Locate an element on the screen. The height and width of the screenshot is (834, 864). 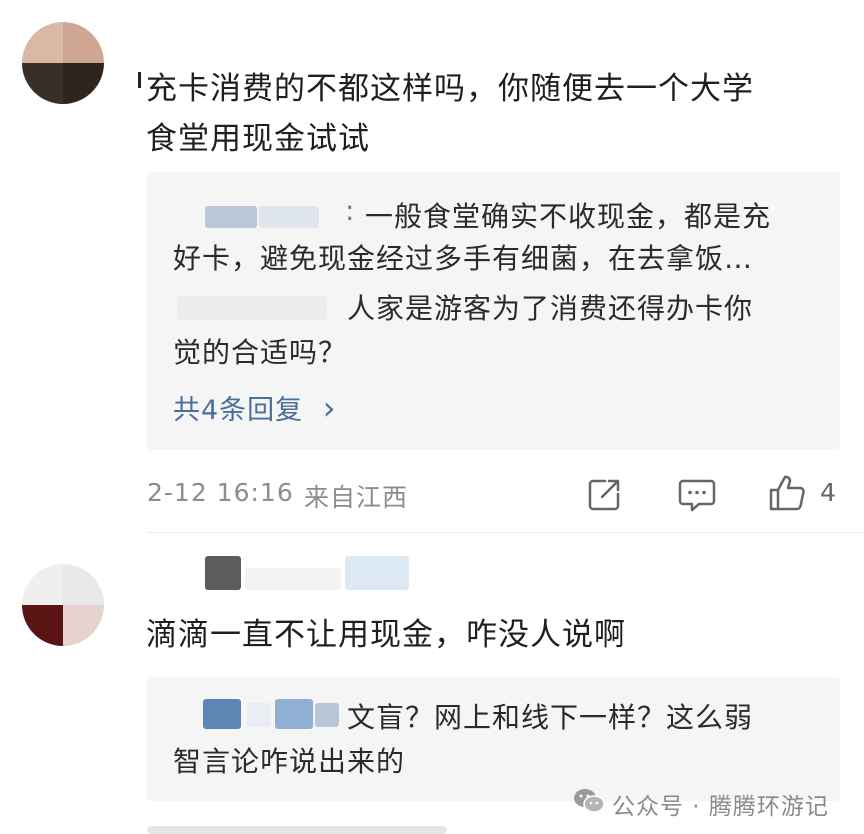
comment1-text: 充卡消费的不都这样吗，你随便去一个大学 食堂用现金试试 is located at coordinates (496, 114).